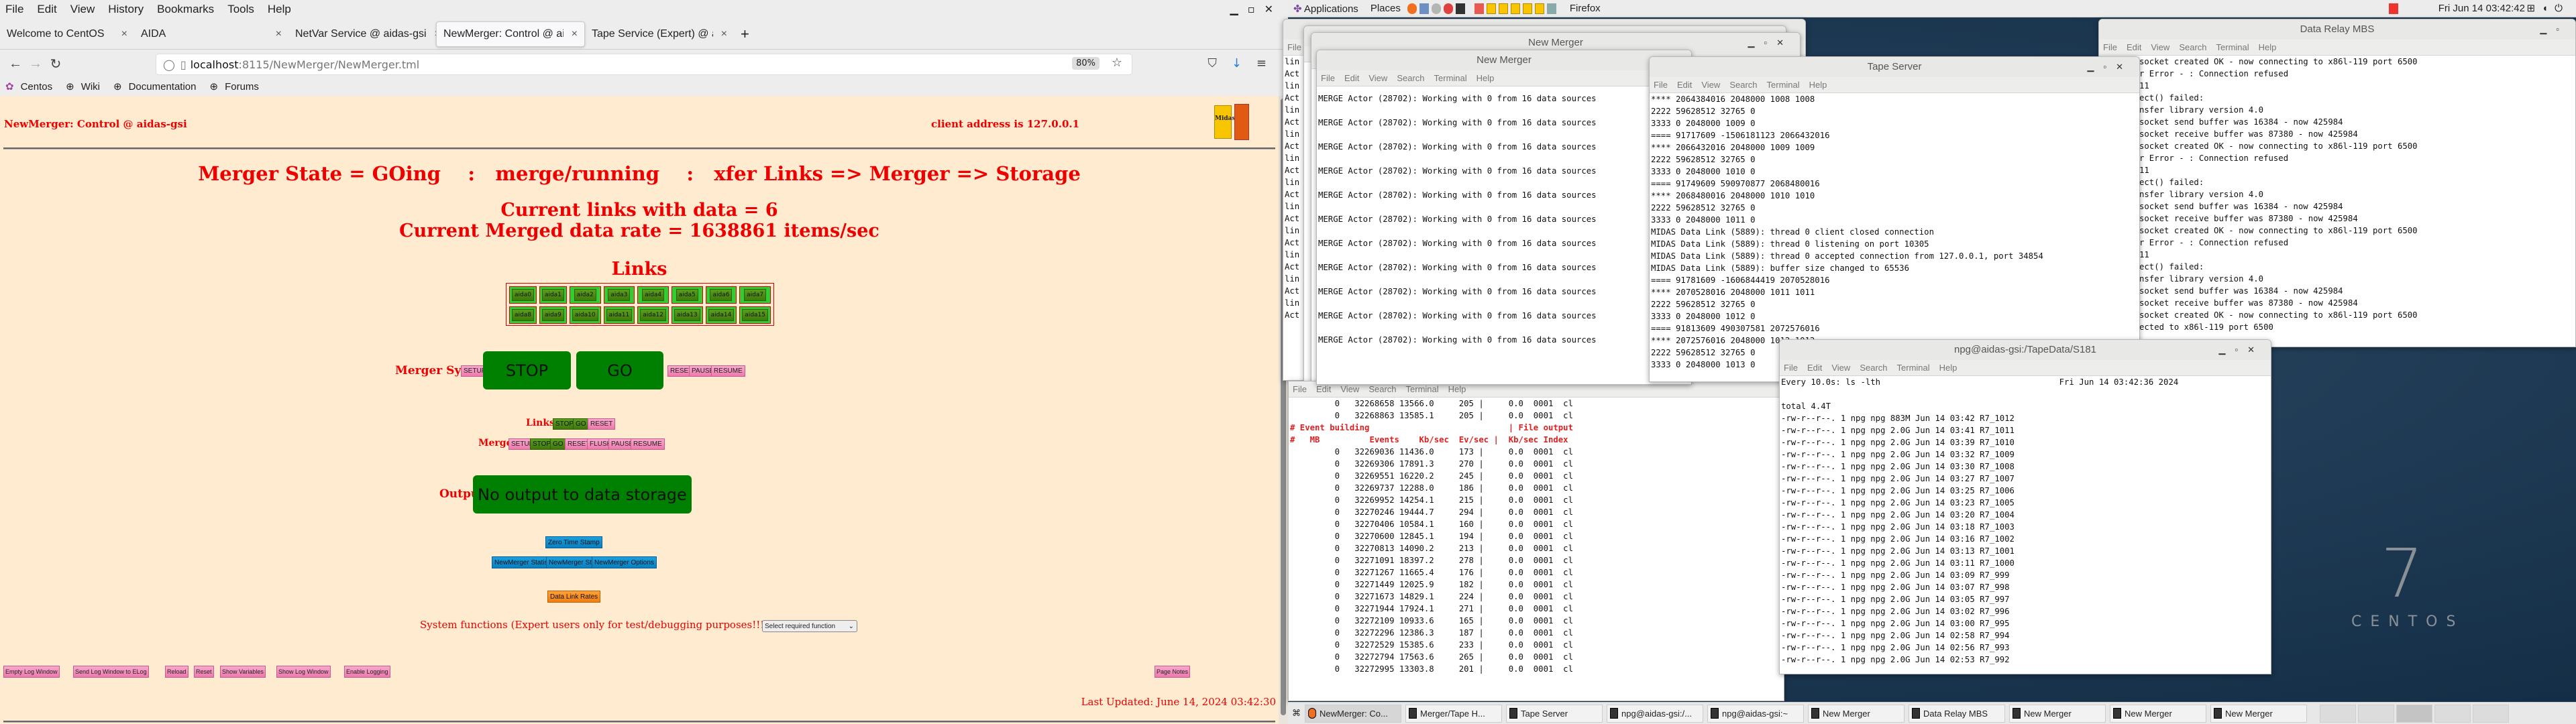 This screenshot has height=724, width=2576. What do you see at coordinates (553, 295) in the screenshot?
I see `link-aida1: aida1` at bounding box center [553, 295].